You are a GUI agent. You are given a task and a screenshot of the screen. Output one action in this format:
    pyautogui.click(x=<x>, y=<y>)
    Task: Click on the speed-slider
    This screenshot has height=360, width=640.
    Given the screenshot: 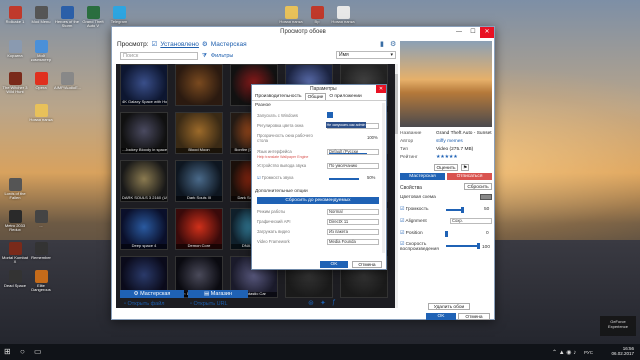 What is the action you would take?
    pyautogui.click(x=462, y=246)
    